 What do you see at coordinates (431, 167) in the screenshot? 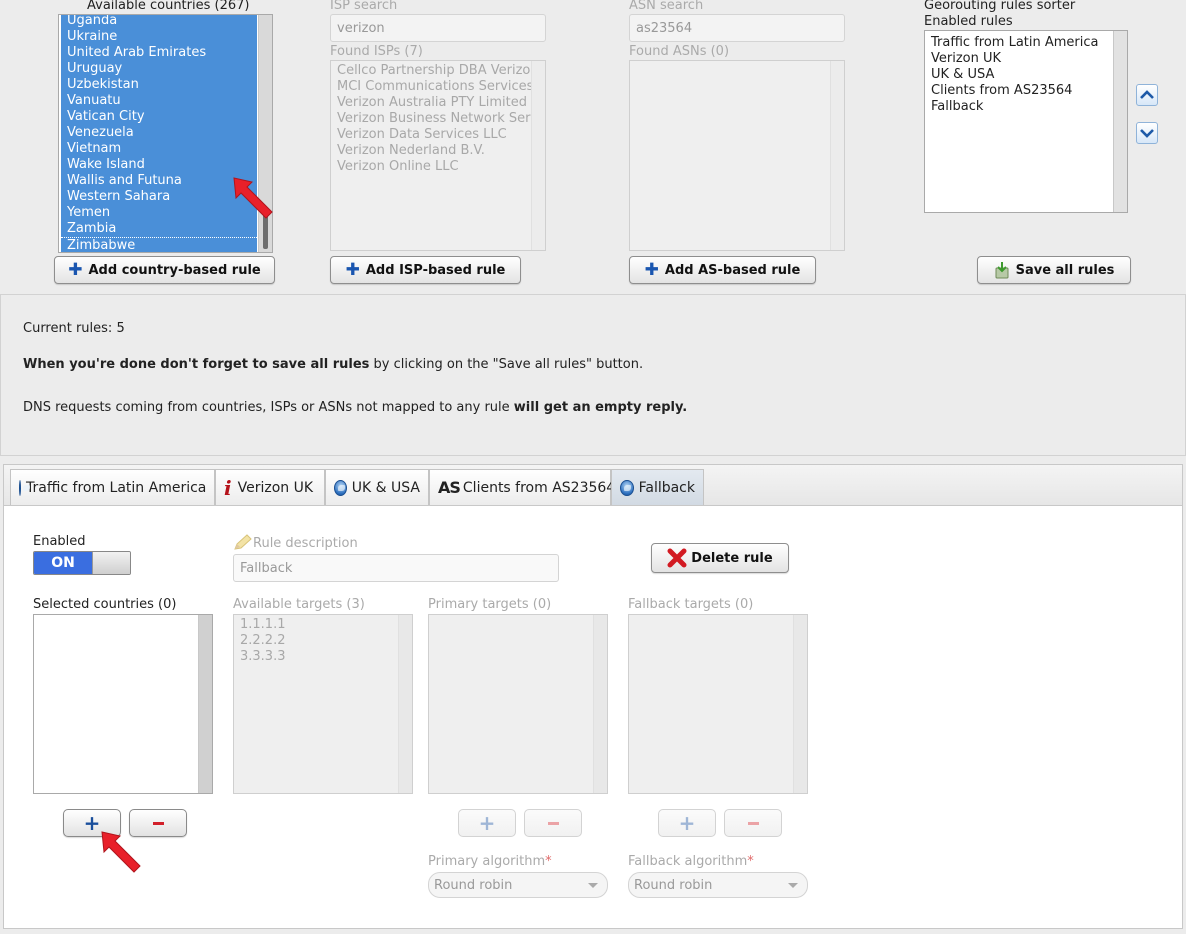
I see `list-item: Verizon Online LLC` at bounding box center [431, 167].